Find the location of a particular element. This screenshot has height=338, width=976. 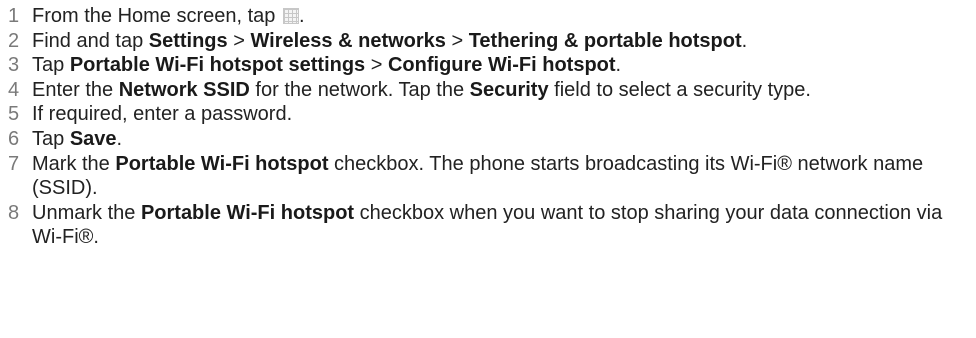

step-ui-term: Save is located at coordinates (93, 138).